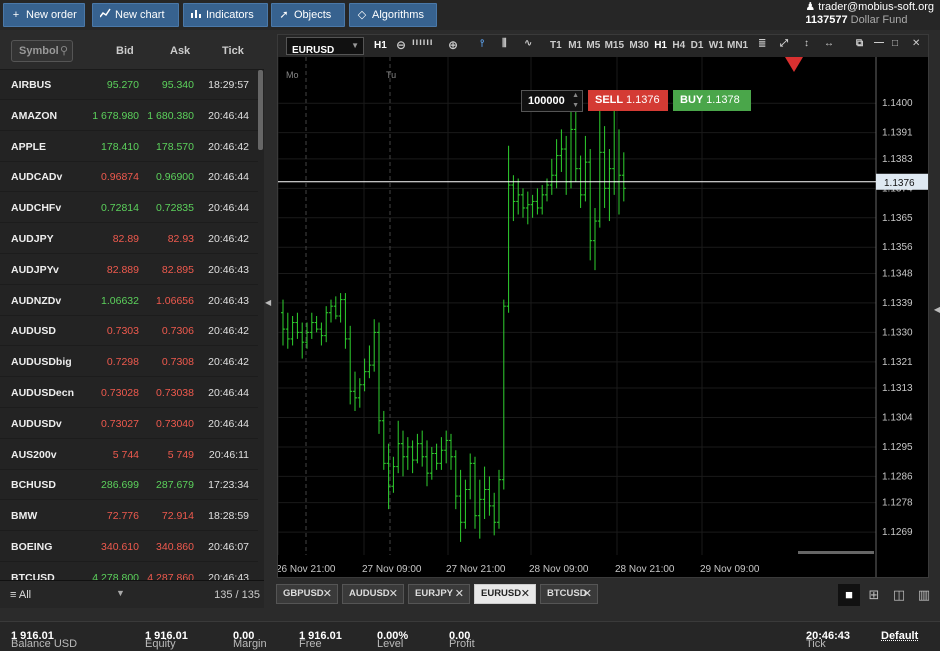 Image resolution: width=940 pixels, height=651 pixels. Describe the element at coordinates (737, 45) in the screenshot. I see `timeframe-mn1: MN1` at that location.